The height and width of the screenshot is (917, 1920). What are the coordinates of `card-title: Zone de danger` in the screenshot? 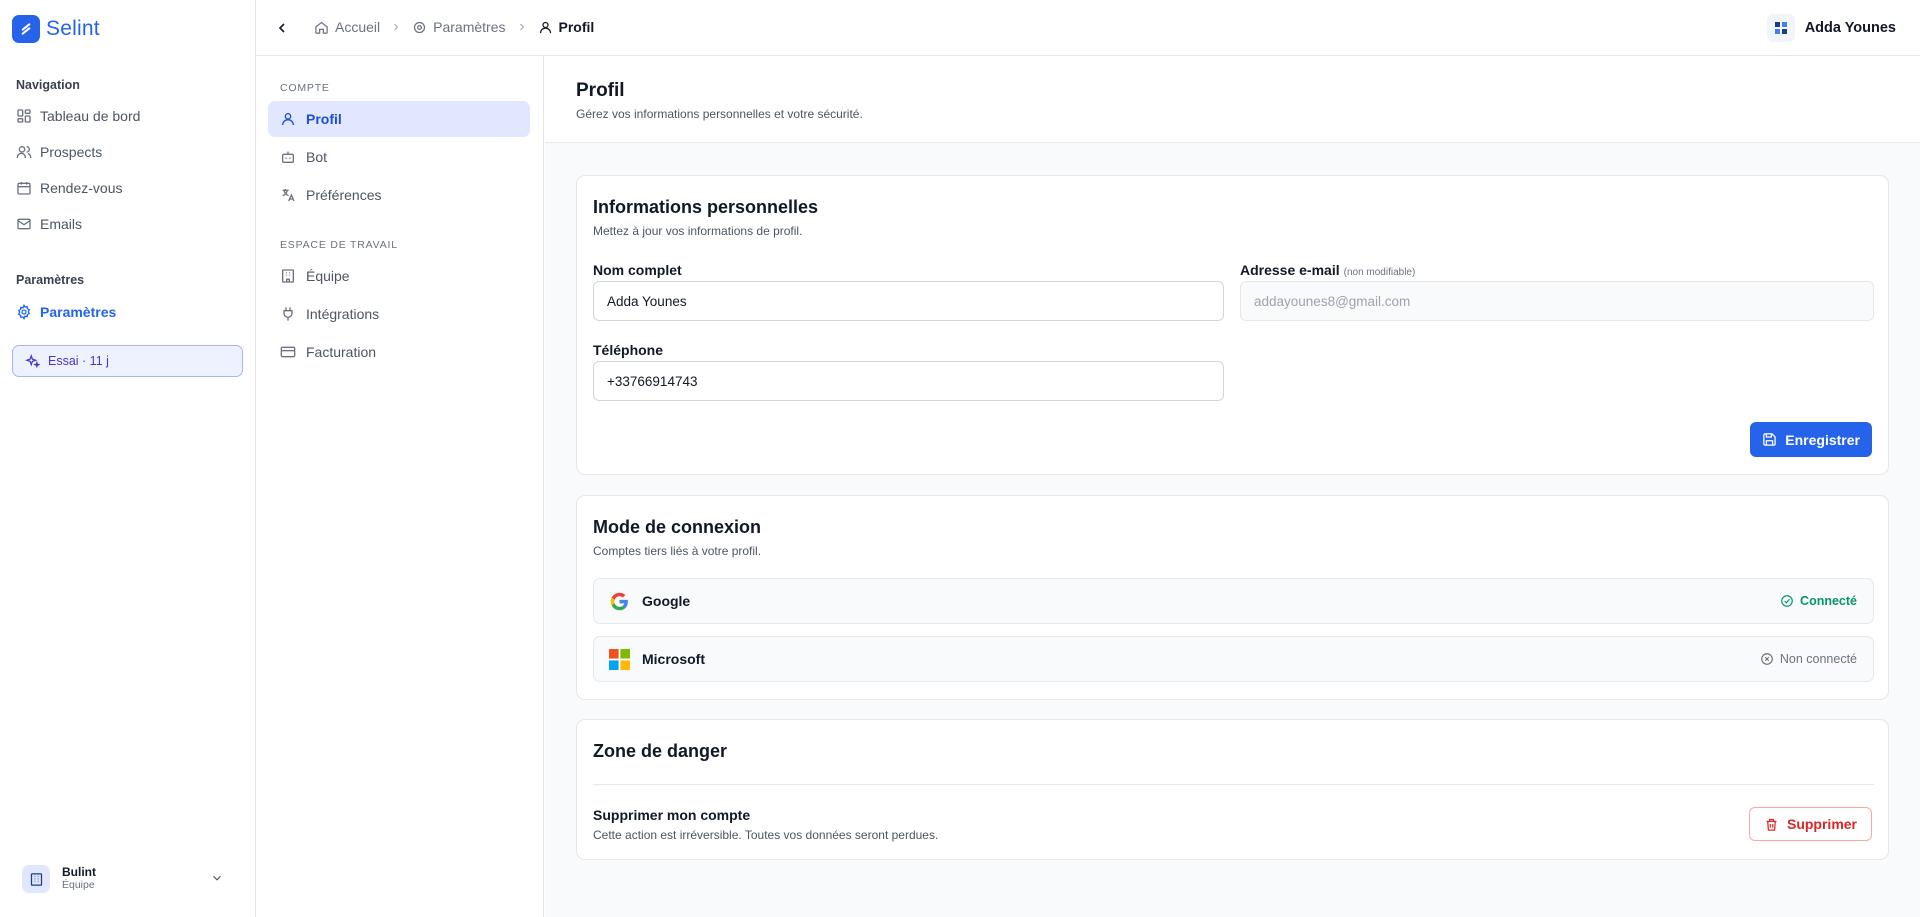 It's located at (660, 751).